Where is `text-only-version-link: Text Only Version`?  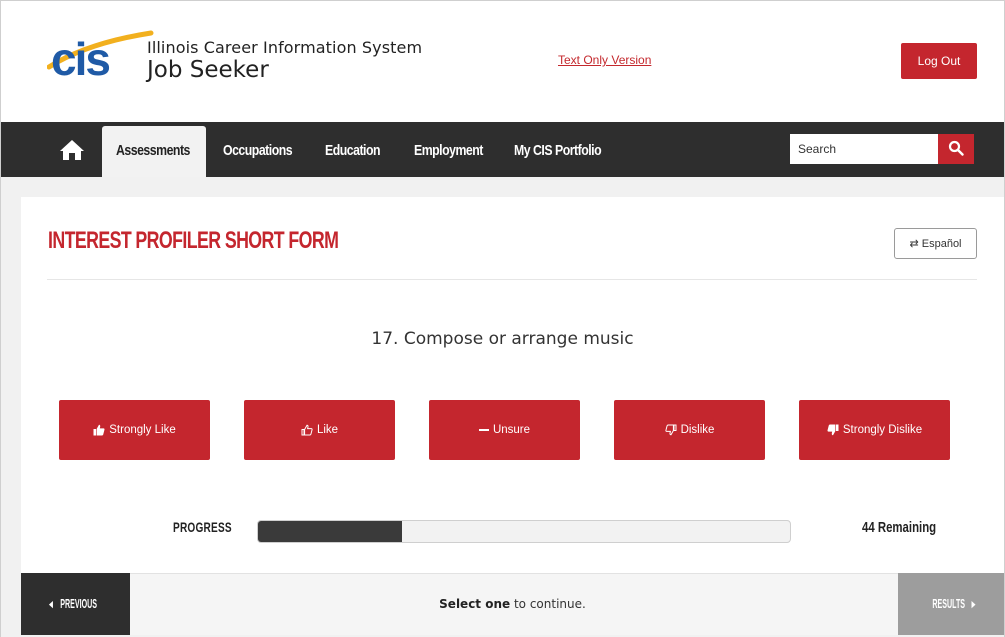 text-only-version-link: Text Only Version is located at coordinates (604, 60).